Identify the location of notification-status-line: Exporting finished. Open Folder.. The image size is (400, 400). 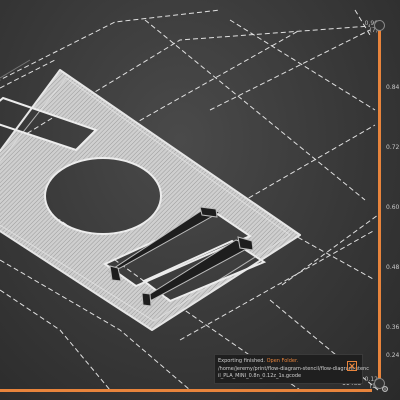
(258, 361).